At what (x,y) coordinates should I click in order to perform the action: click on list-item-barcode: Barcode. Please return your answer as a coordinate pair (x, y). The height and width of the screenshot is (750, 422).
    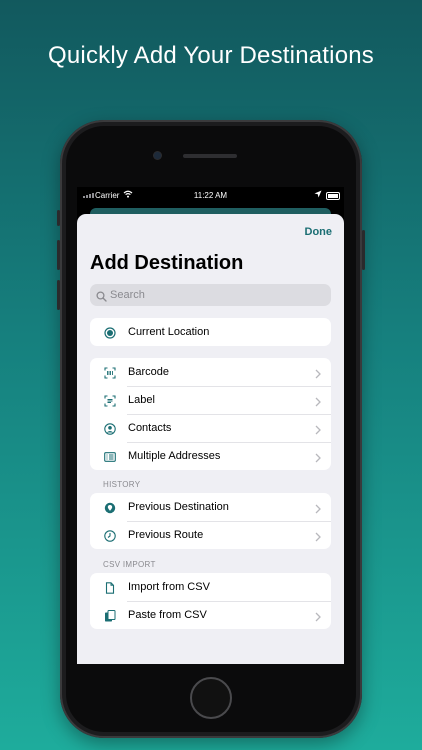
    Looking at the image, I should click on (210, 372).